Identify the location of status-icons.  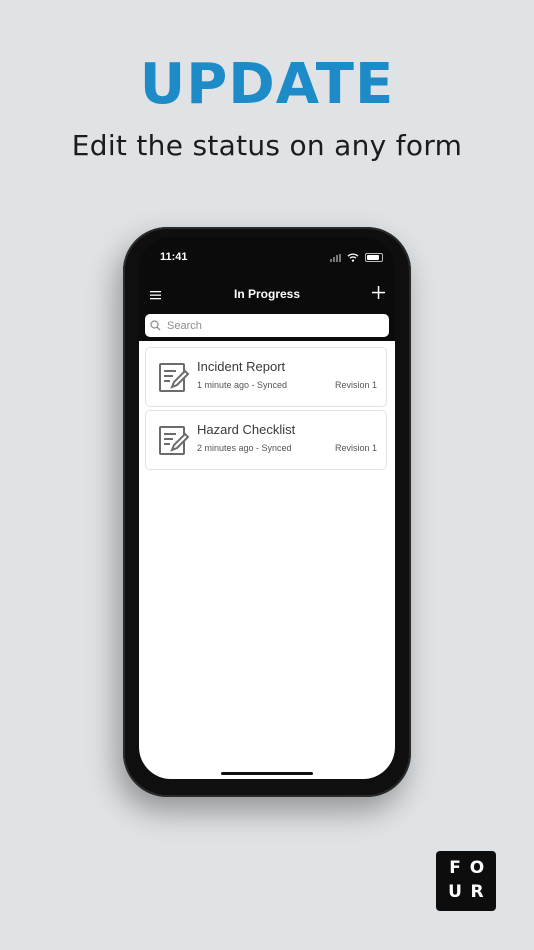
(356, 257).